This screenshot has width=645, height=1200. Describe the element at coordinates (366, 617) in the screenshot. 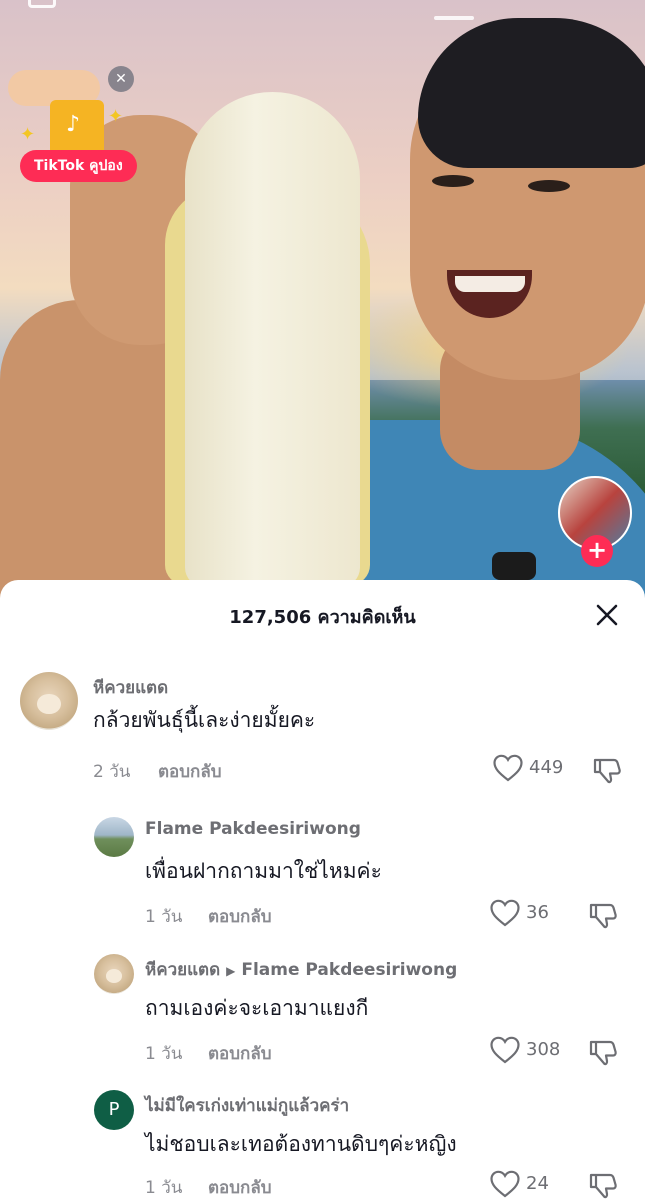

I see `comment-count-label: ความคิดเห็น` at that location.